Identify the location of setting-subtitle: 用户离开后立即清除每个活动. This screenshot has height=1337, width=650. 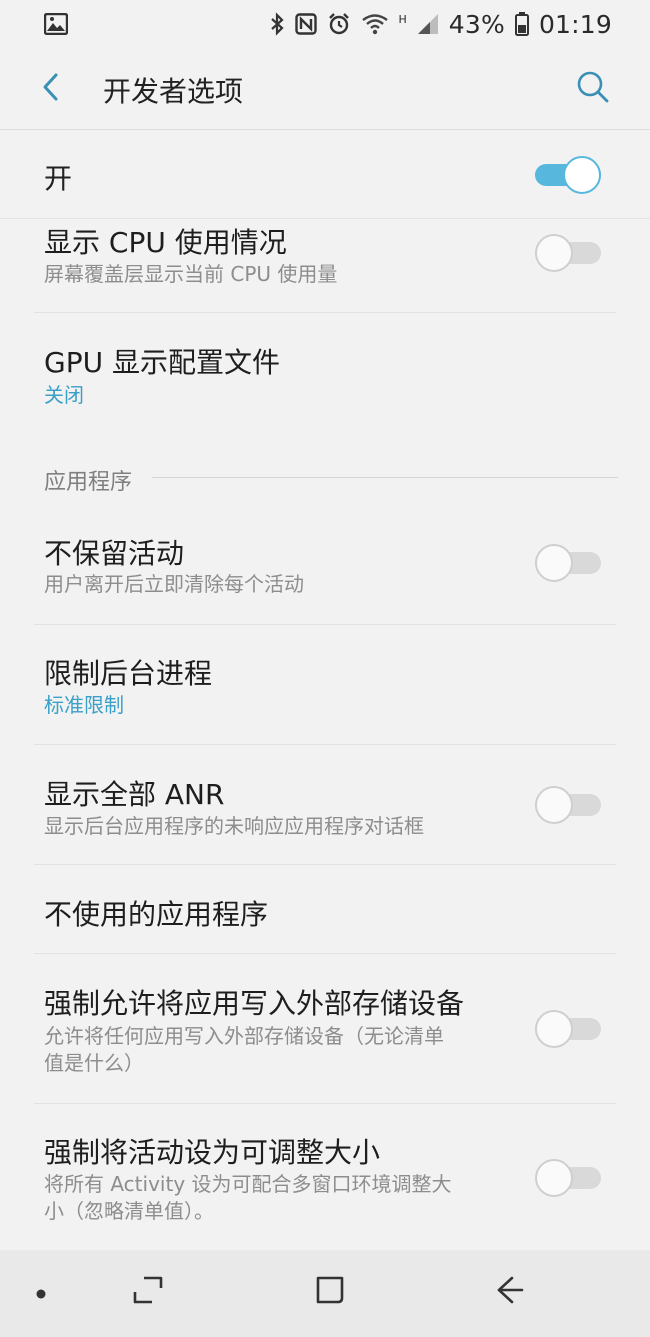
(174, 584).